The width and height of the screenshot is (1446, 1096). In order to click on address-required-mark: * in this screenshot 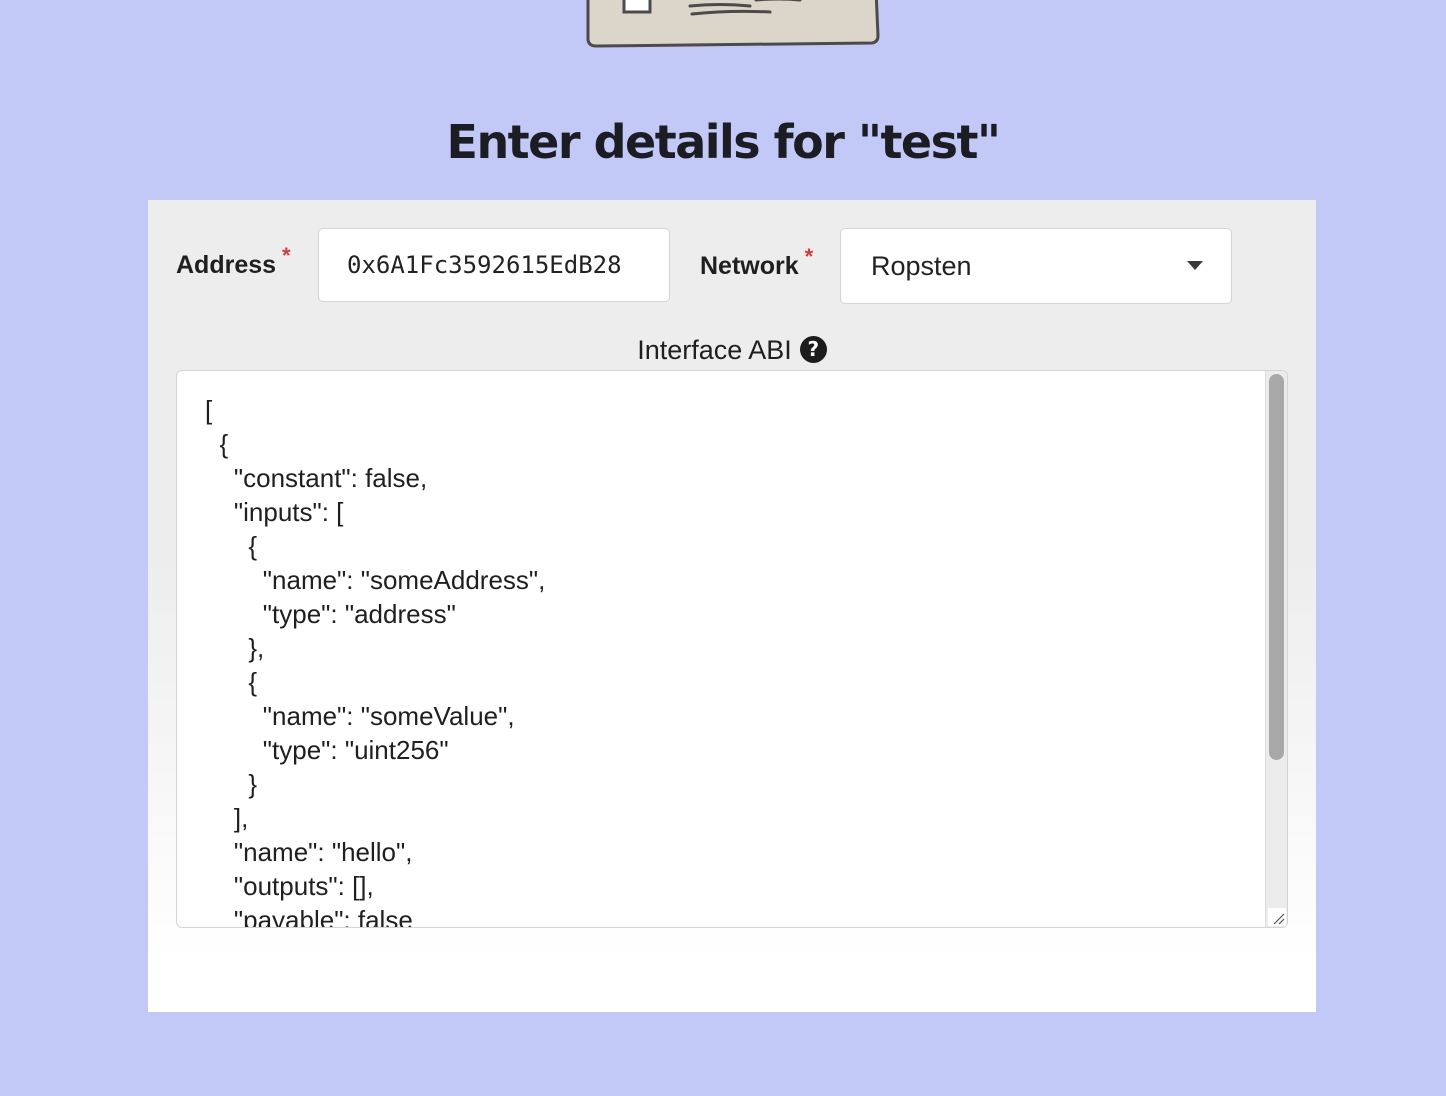, I will do `click(286, 255)`.